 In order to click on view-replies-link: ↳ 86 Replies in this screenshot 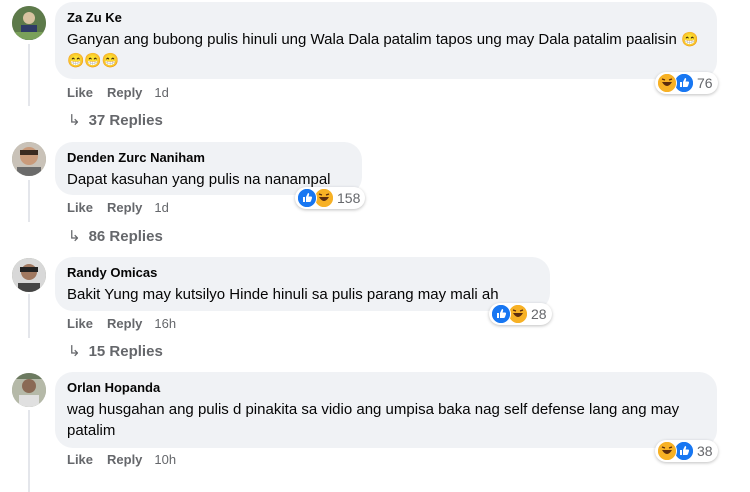, I will do `click(115, 236)`.